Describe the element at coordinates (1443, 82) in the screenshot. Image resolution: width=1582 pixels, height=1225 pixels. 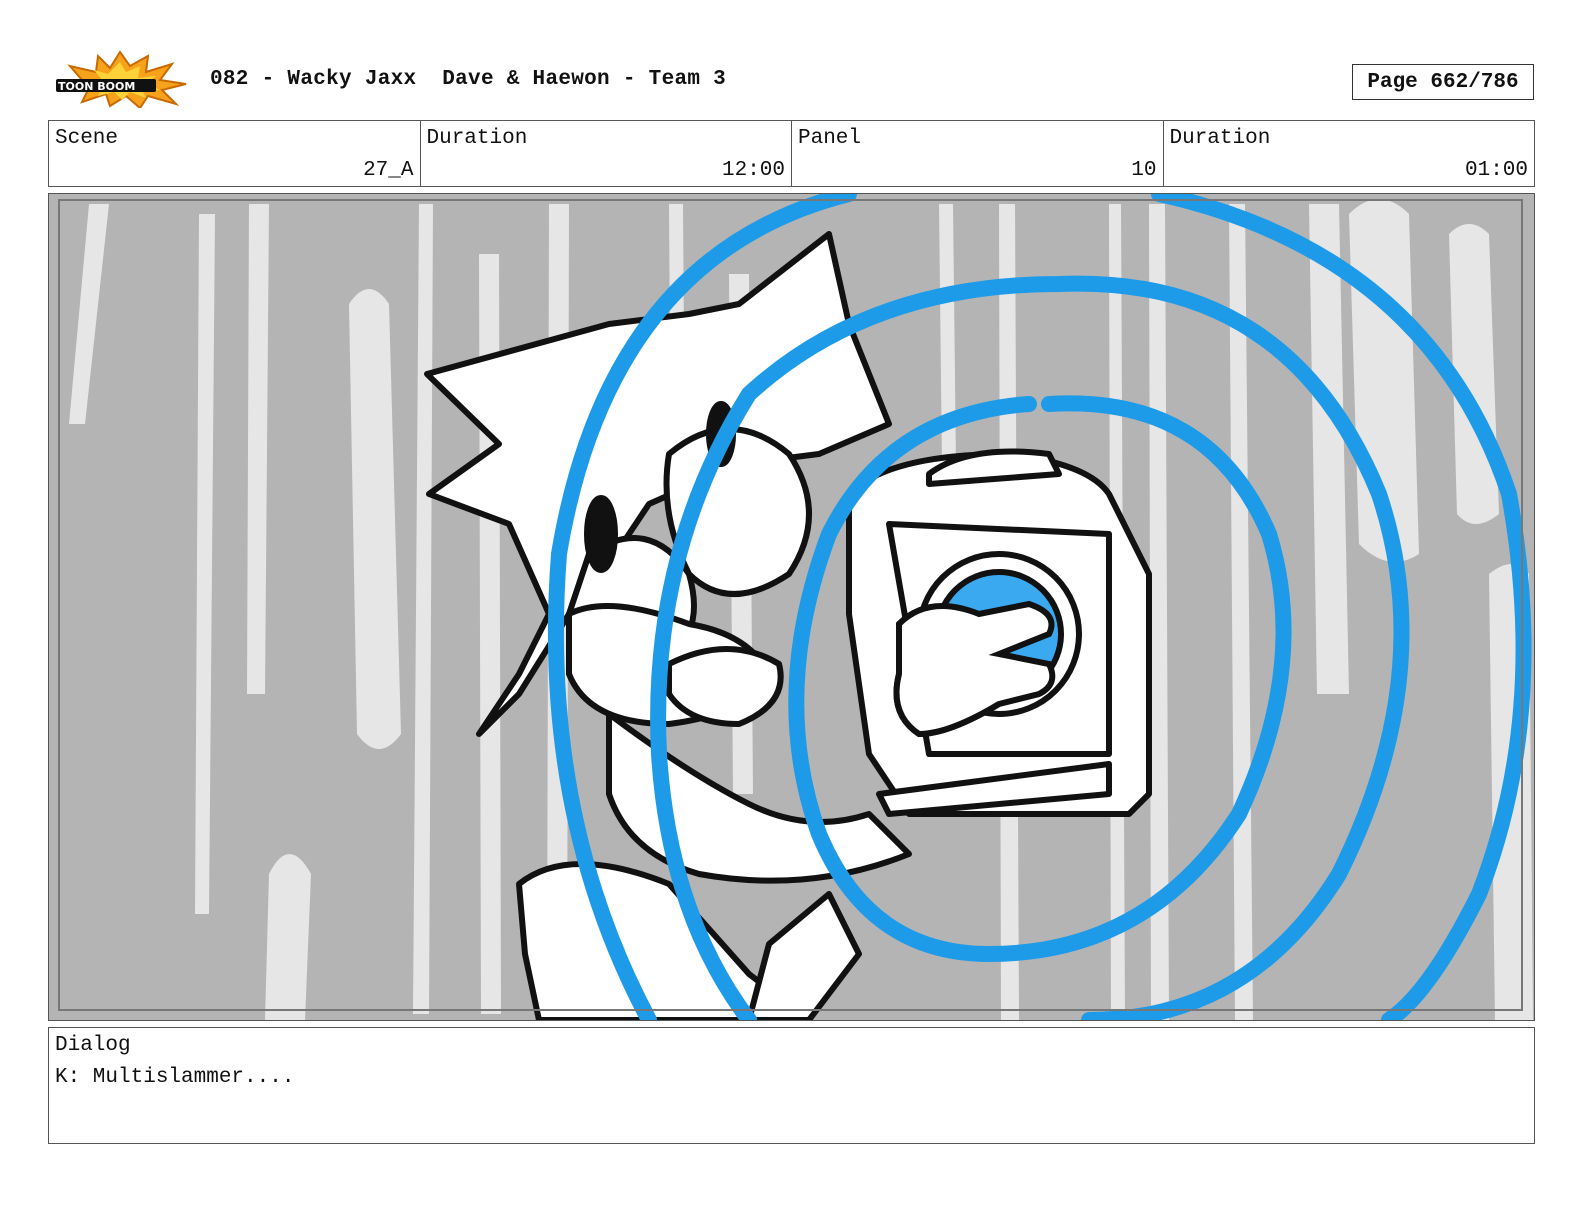
I see `page-number: Page 662/786` at that location.